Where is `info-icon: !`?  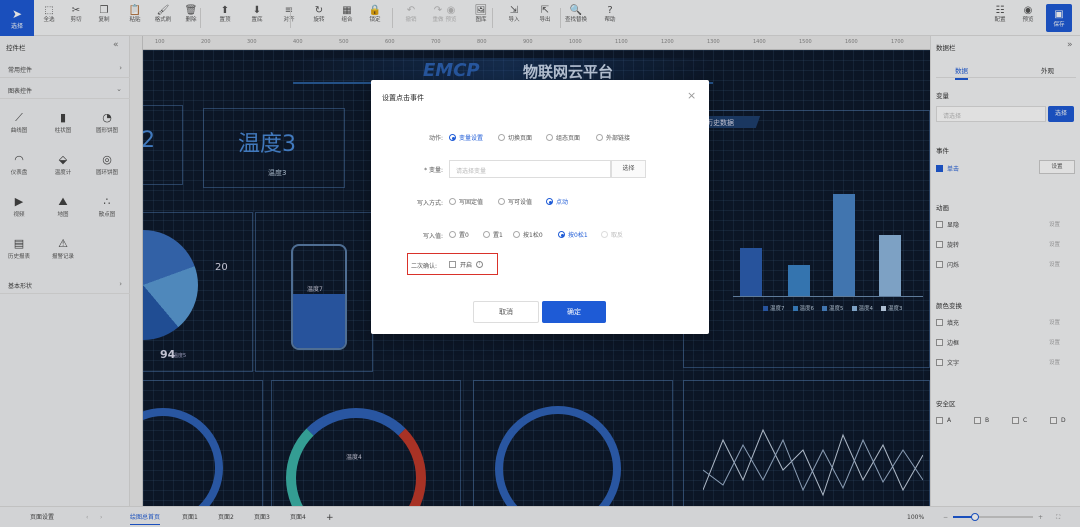
info-icon: ! is located at coordinates (480, 264).